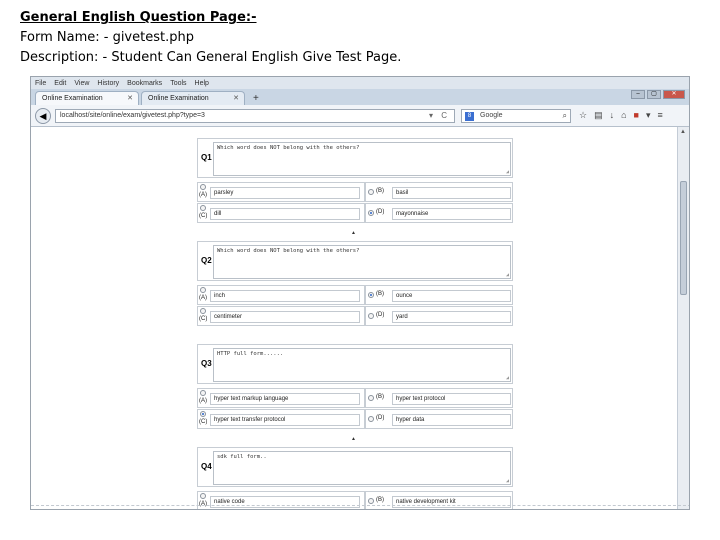 The width and height of the screenshot is (720, 540). I want to click on tab-online-examination-1: Online Examination ✕, so click(87, 98).